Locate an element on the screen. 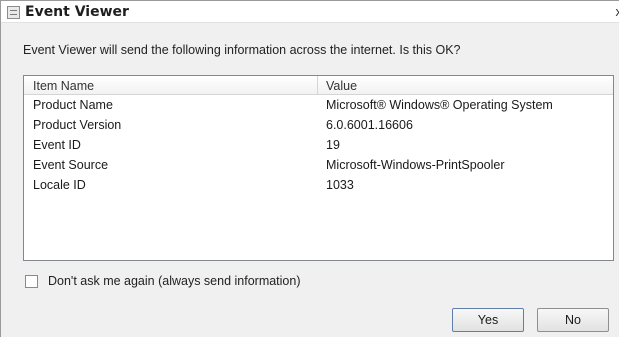  yes-button: Yes is located at coordinates (488, 320).